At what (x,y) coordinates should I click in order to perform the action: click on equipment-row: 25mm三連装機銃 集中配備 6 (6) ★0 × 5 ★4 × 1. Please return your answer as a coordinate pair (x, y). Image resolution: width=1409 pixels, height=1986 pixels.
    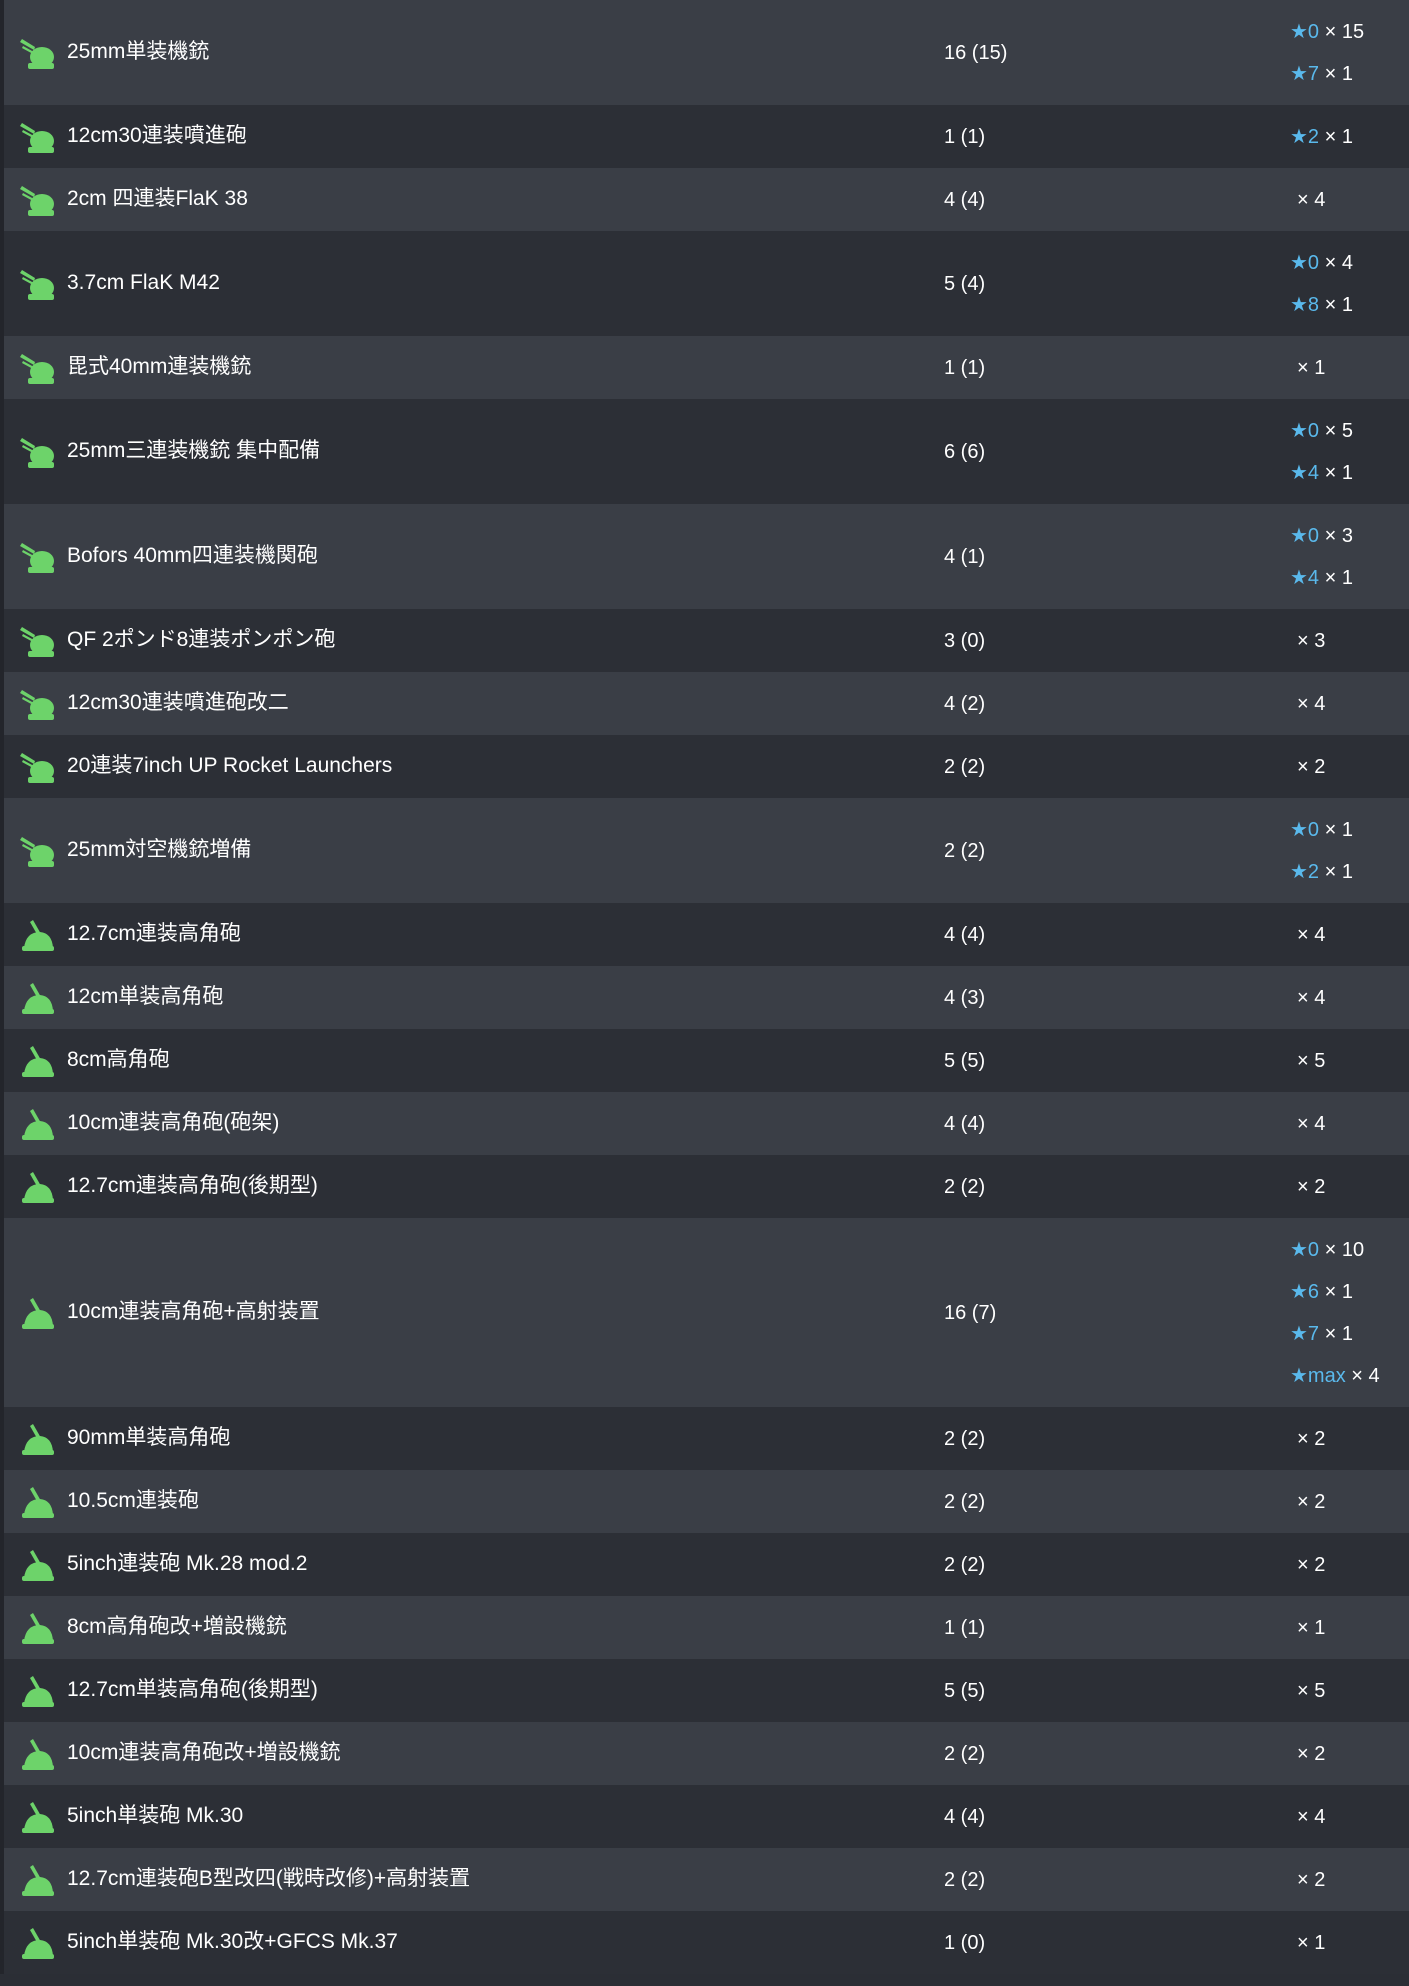
    Looking at the image, I should click on (704, 451).